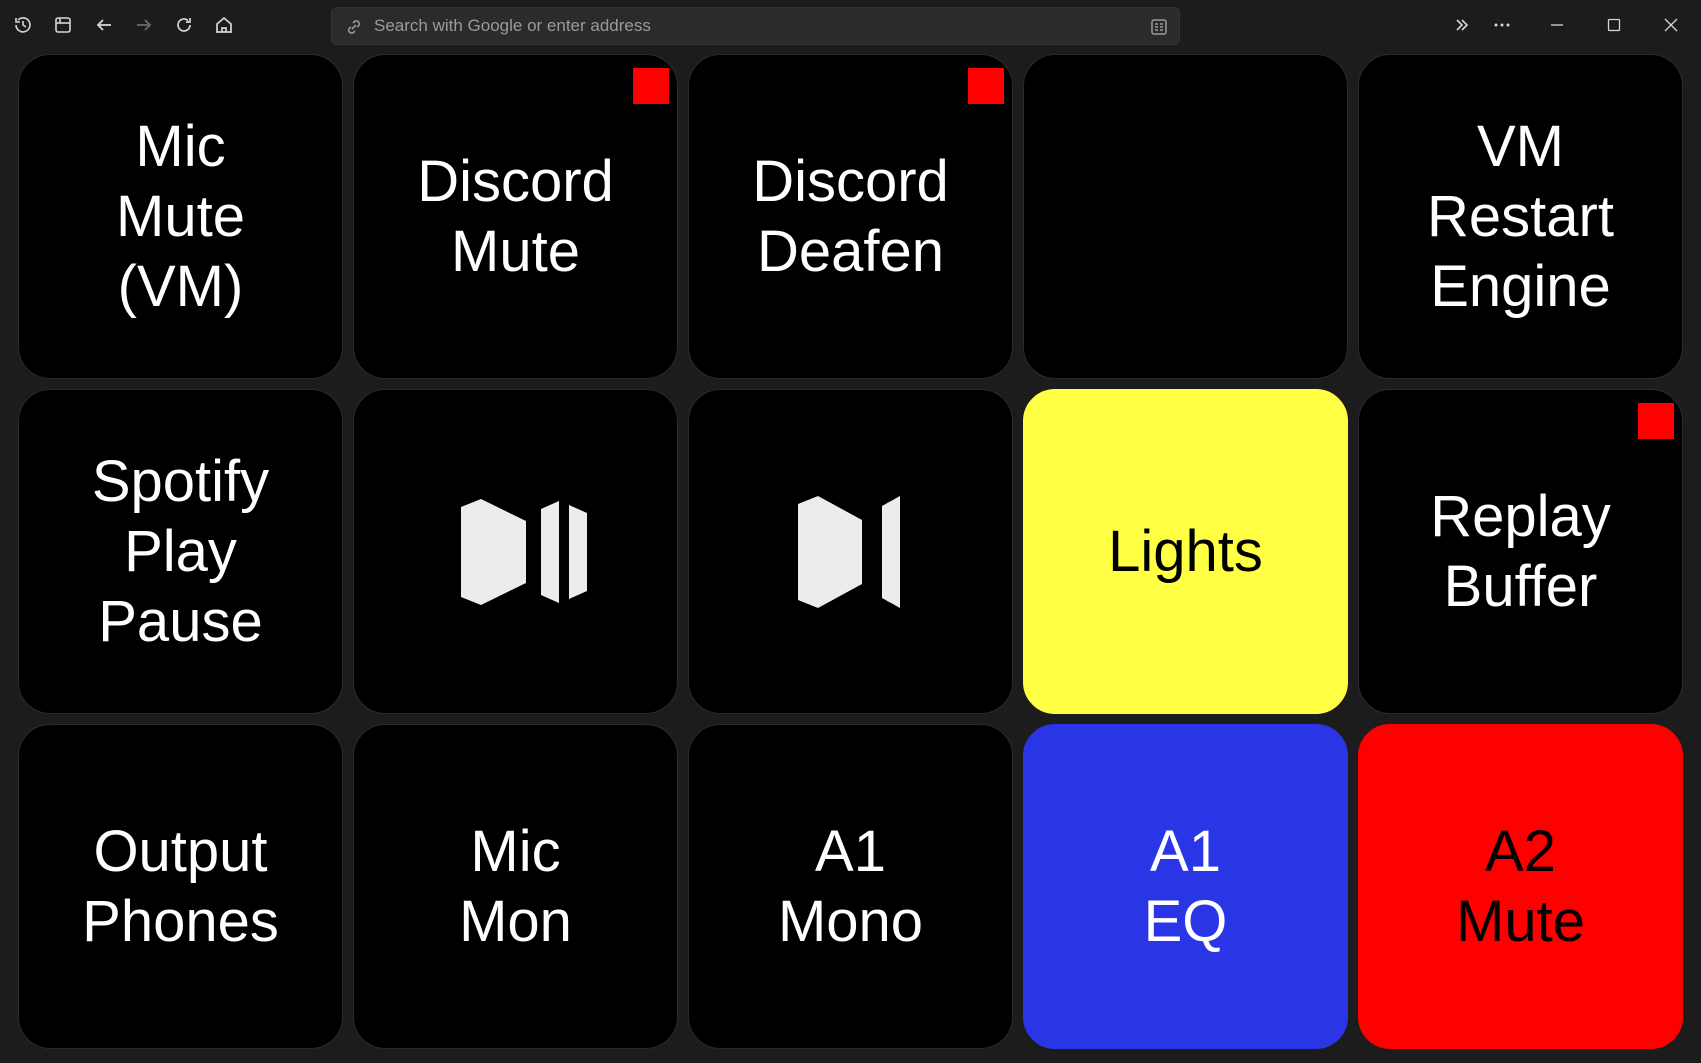 Image resolution: width=1701 pixels, height=1063 pixels. I want to click on key-label: A2 Mute, so click(1520, 886).